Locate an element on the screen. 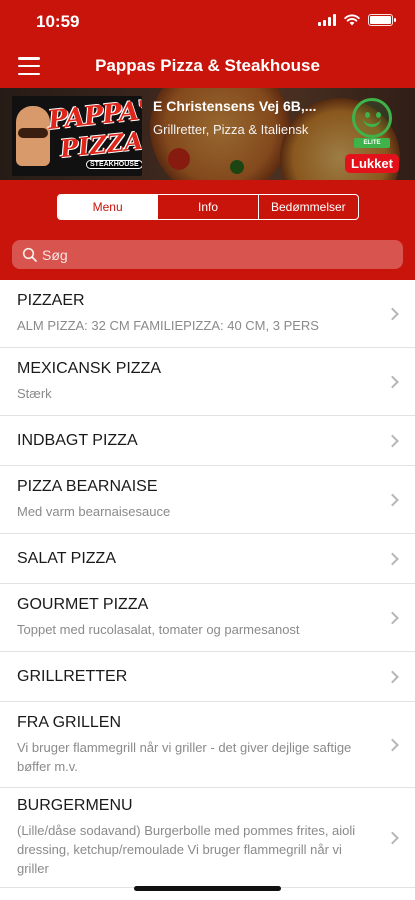 Image resolution: width=415 pixels, height=900 pixels. category-title: FRA GRILLEN is located at coordinates (69, 722).